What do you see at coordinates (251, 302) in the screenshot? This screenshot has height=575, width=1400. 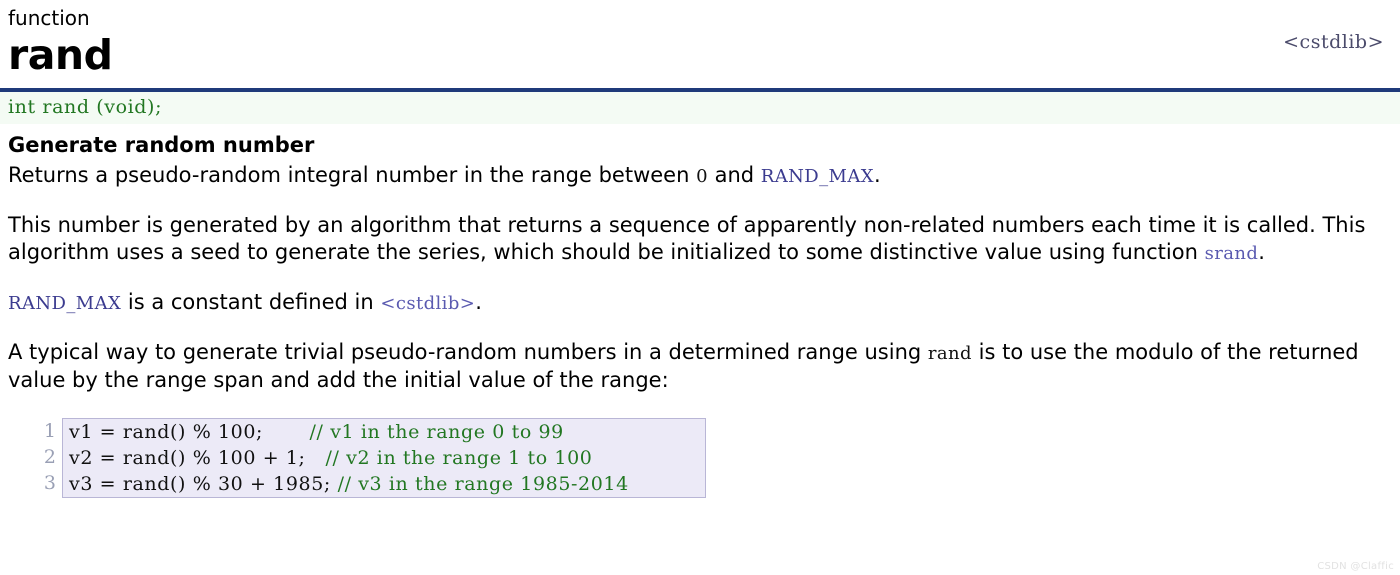 I see `paragraph-text: is a constant defined in` at bounding box center [251, 302].